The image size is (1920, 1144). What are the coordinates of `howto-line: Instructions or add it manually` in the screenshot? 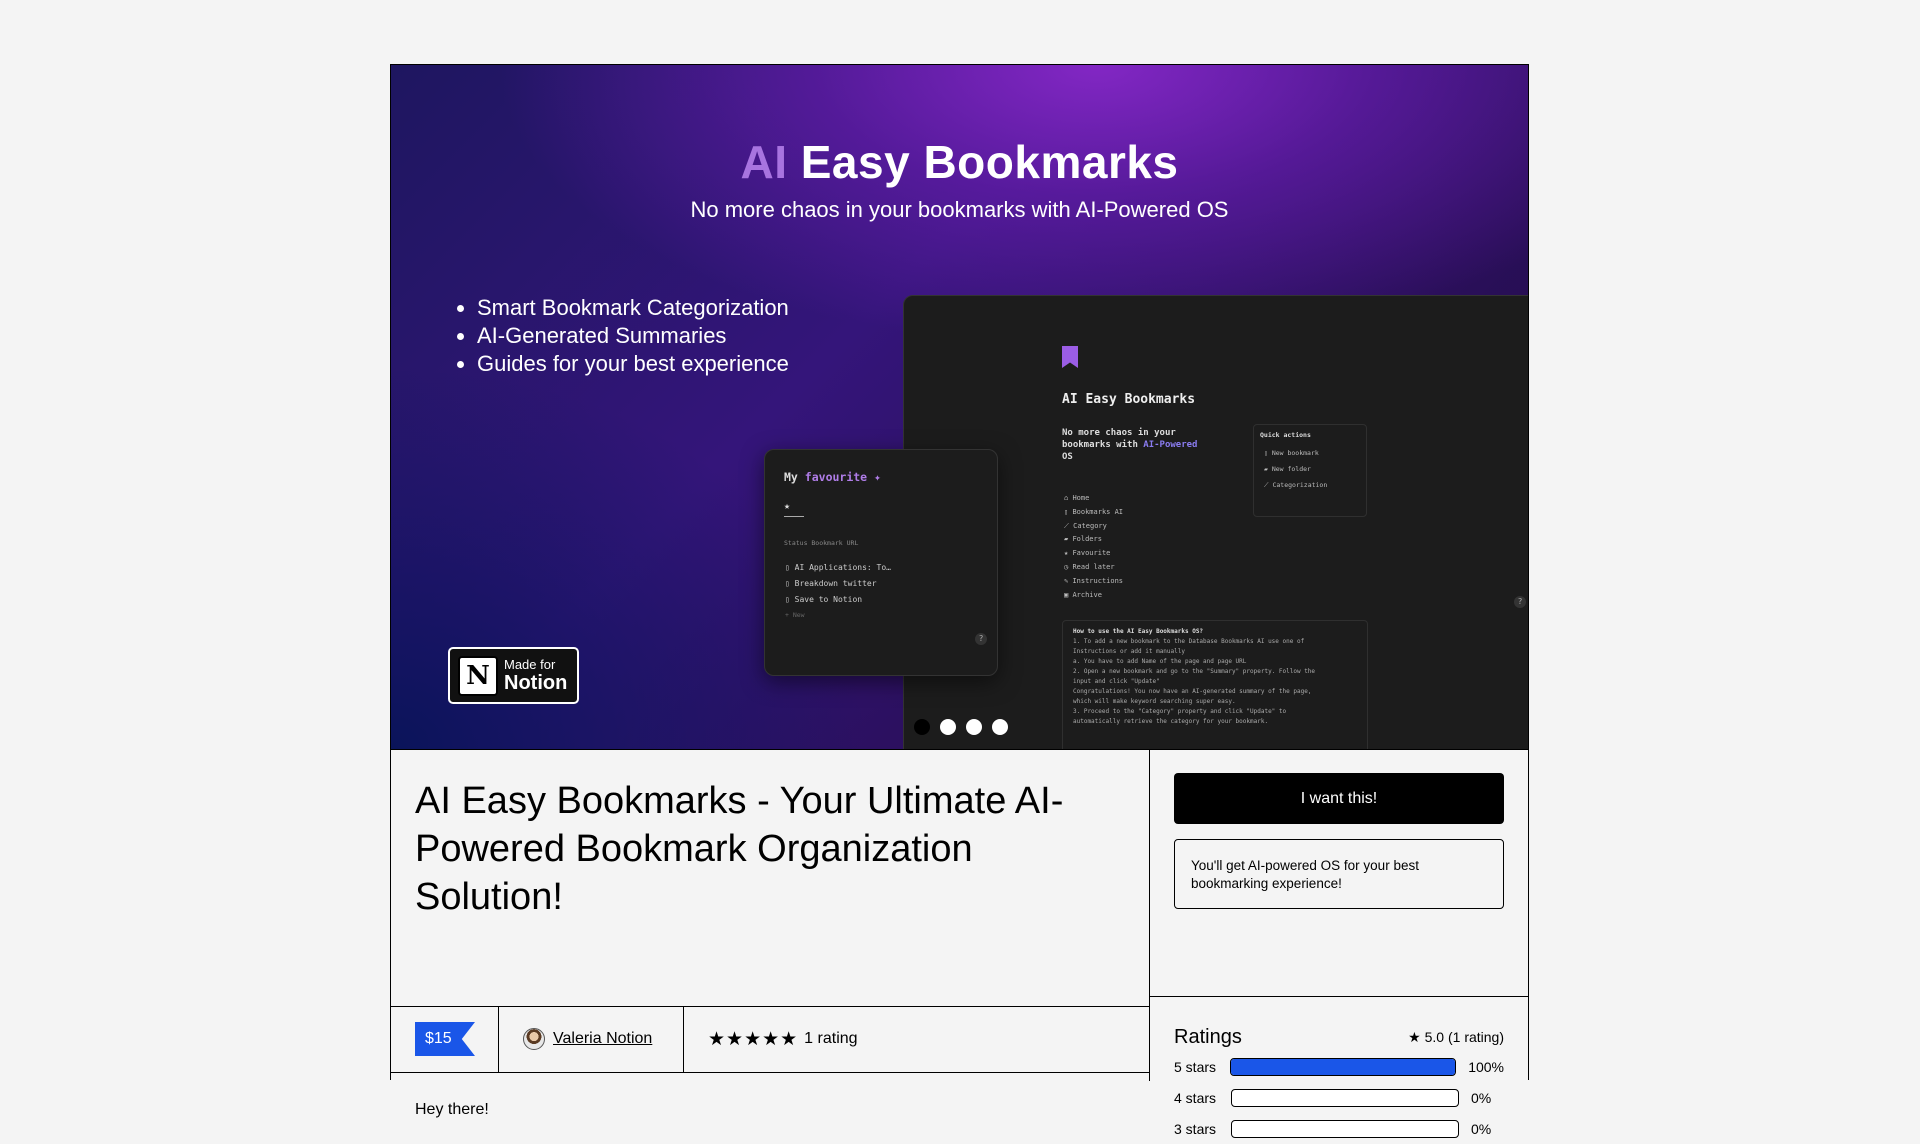 It's located at (1129, 651).